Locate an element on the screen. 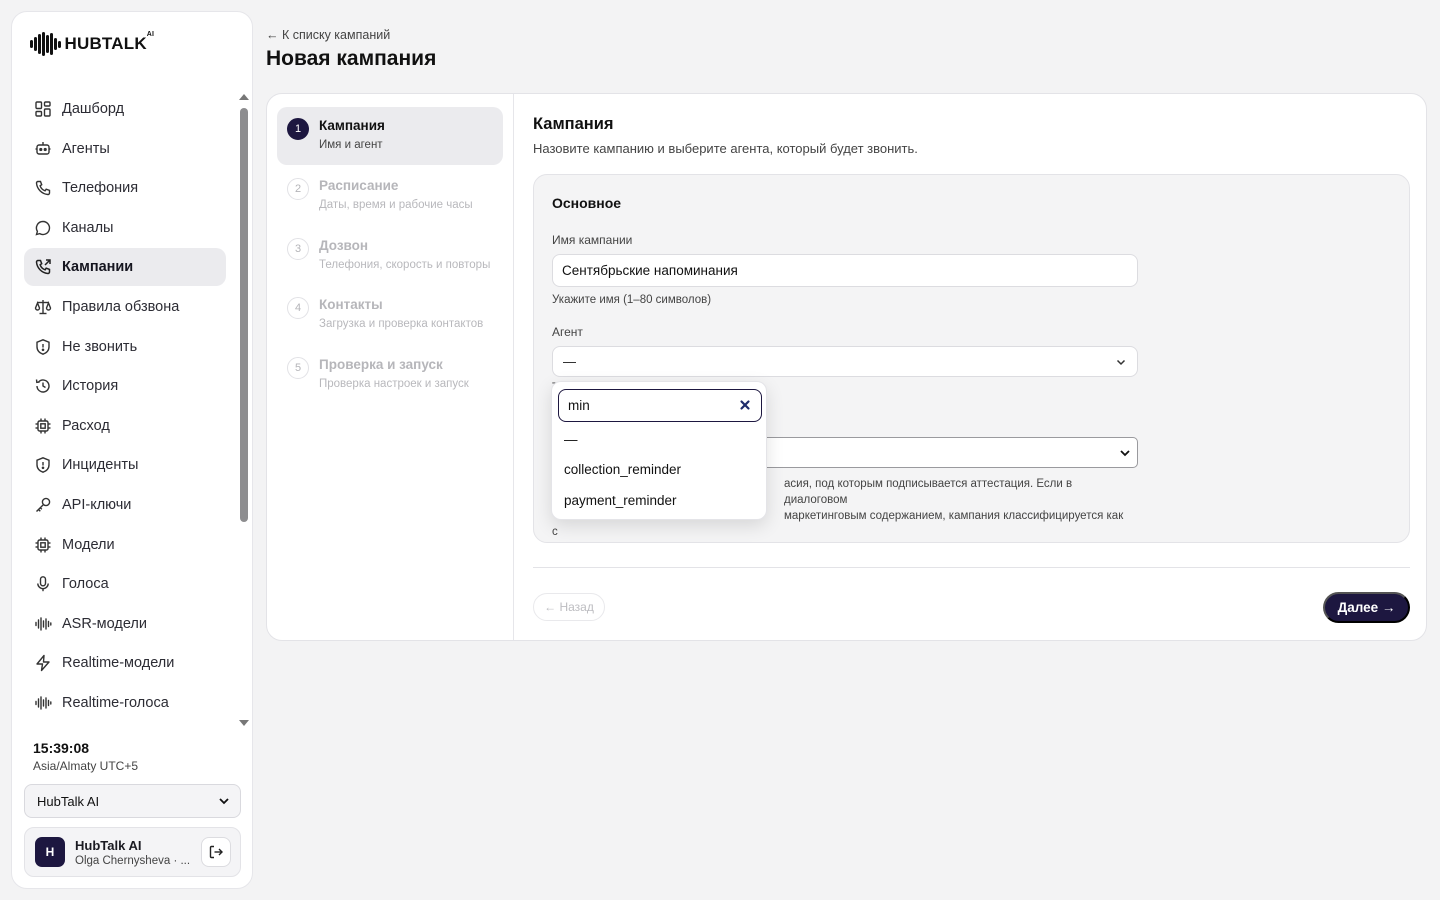  waveform-logo-icon is located at coordinates (45, 44).